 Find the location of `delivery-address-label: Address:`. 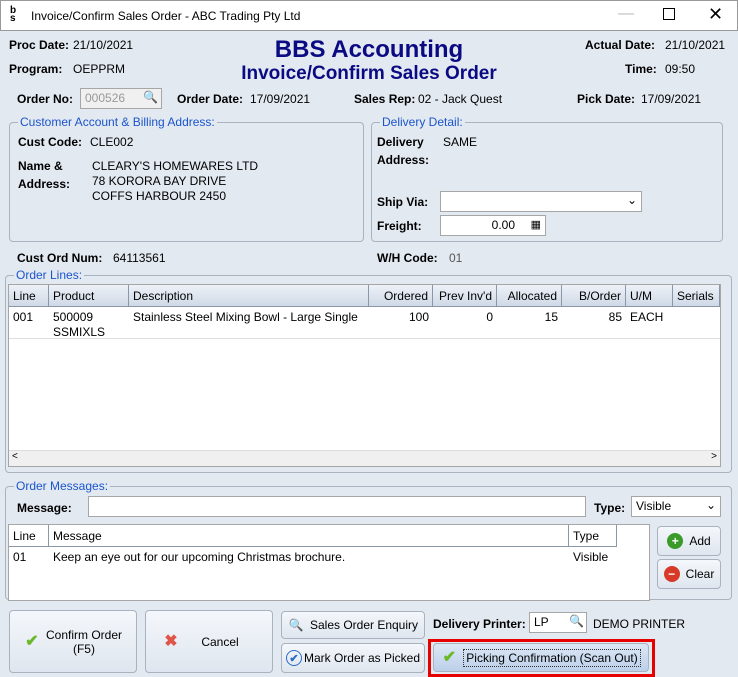

delivery-address-label: Address: is located at coordinates (403, 160).